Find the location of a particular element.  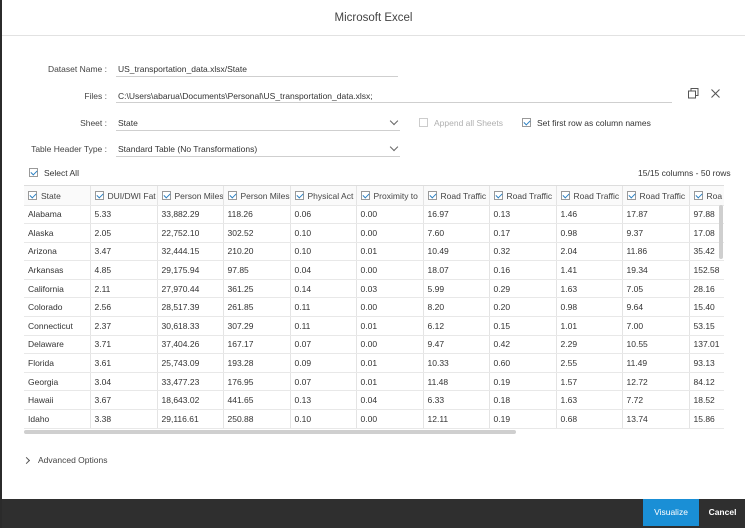

column-header: Proximity to is located at coordinates (390, 196).